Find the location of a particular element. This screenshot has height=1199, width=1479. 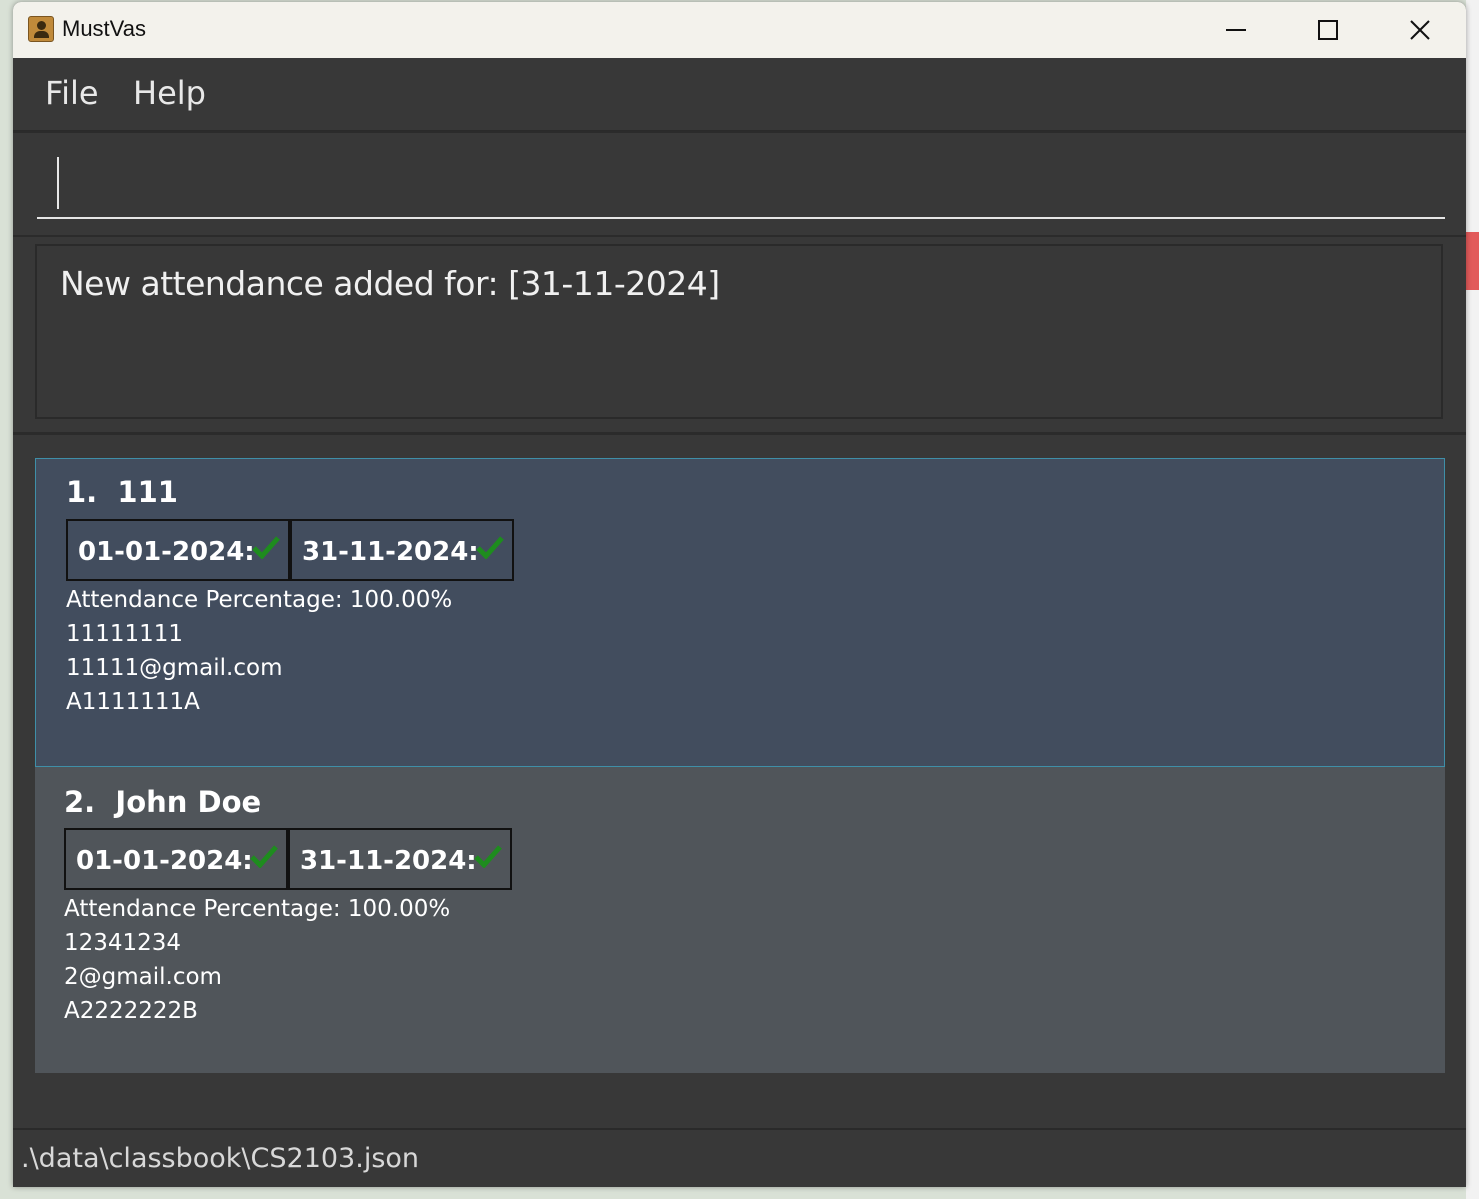

maximize-icon is located at coordinates (1328, 30).